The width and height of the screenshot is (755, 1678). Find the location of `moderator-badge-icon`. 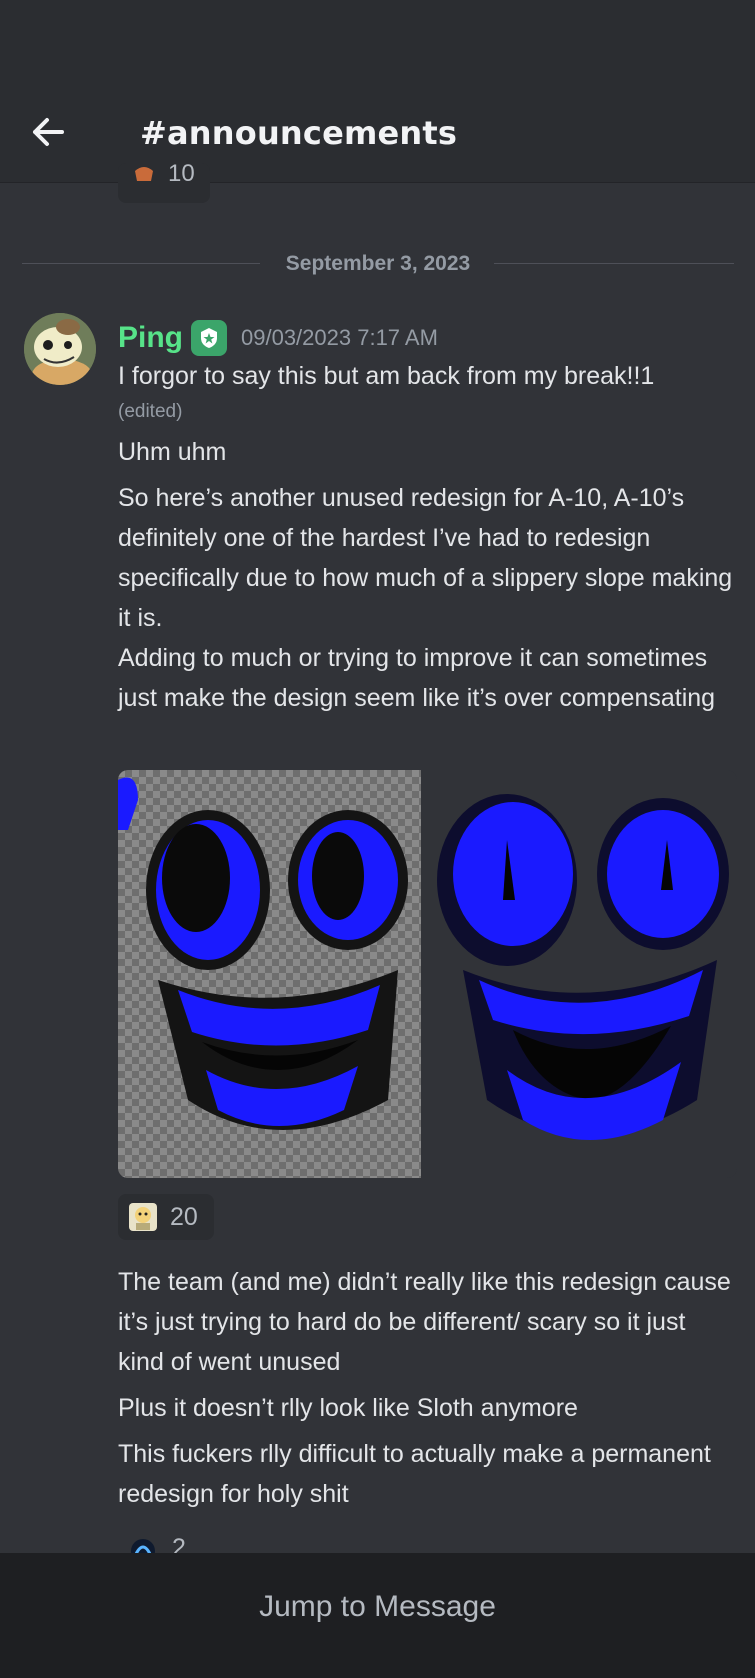

moderator-badge-icon is located at coordinates (209, 338).